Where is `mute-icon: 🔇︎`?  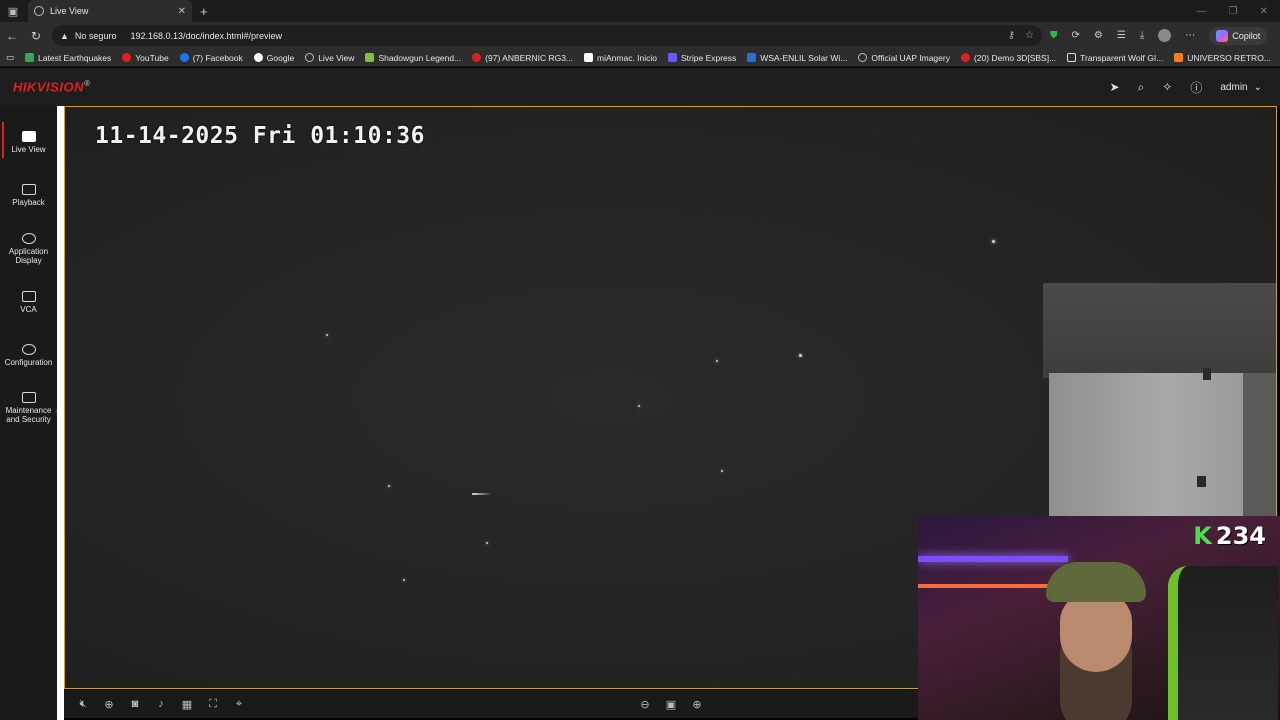 mute-icon: 🔇︎ is located at coordinates (83, 704).